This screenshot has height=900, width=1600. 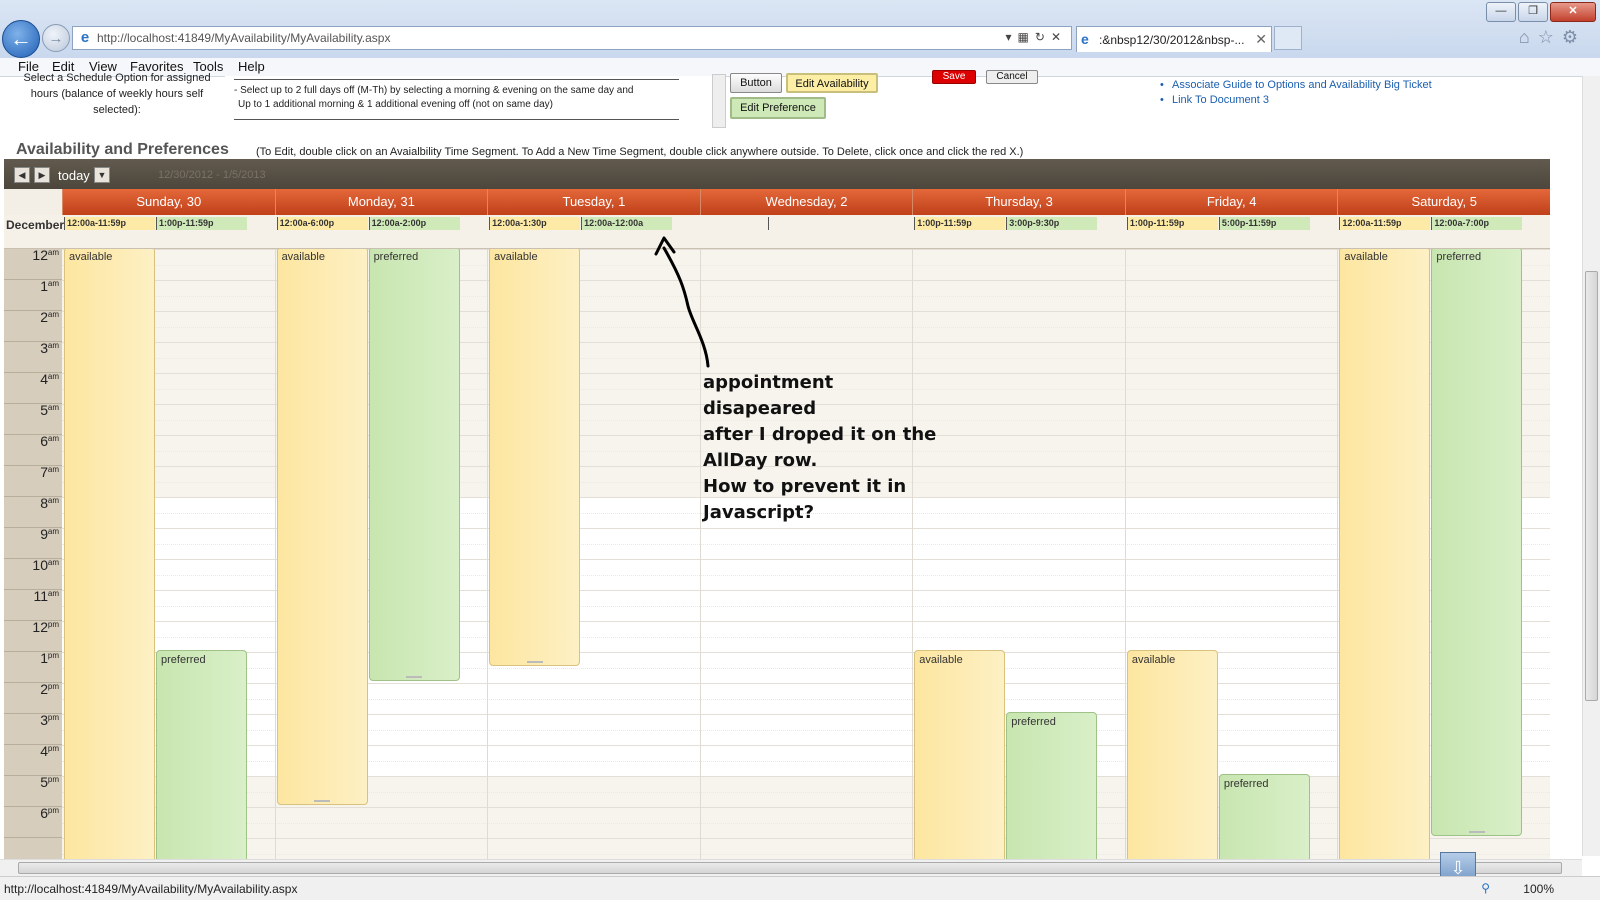 What do you see at coordinates (1059, 37) in the screenshot?
I see `stop-icon: ✕` at bounding box center [1059, 37].